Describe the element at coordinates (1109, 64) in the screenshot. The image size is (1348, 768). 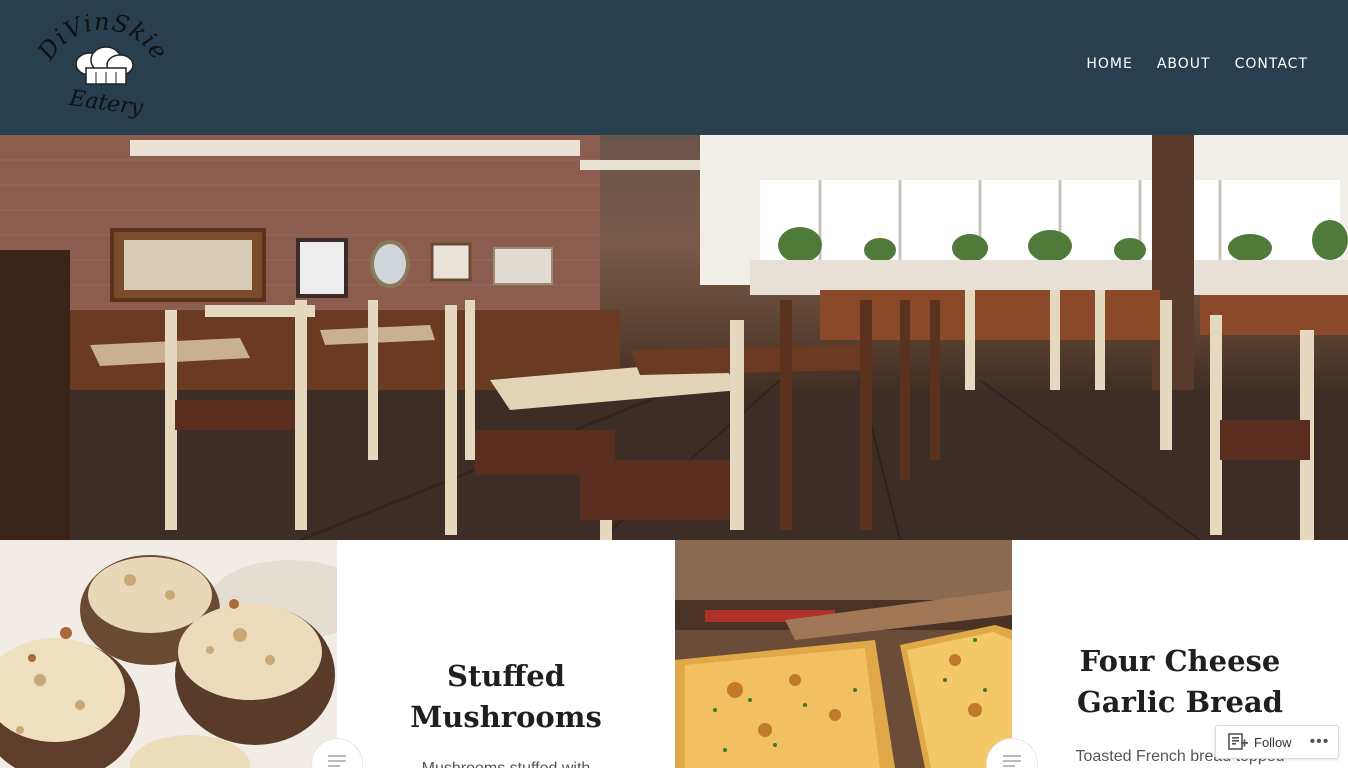
I see `nav-home: HOME` at that location.